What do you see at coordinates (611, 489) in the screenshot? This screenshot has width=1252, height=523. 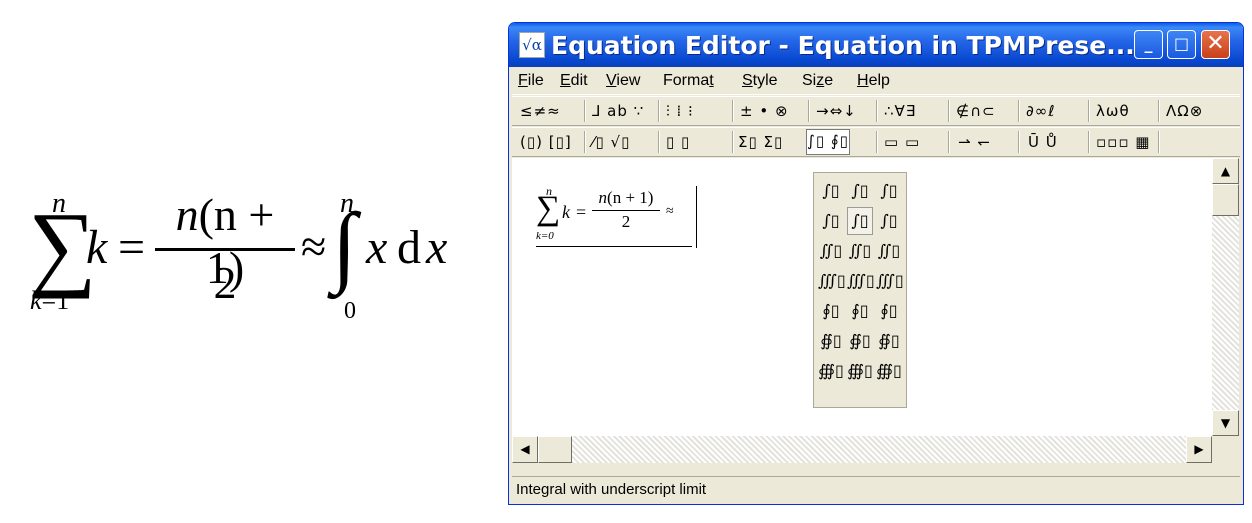 I see `status-text: Integral with underscript limit` at bounding box center [611, 489].